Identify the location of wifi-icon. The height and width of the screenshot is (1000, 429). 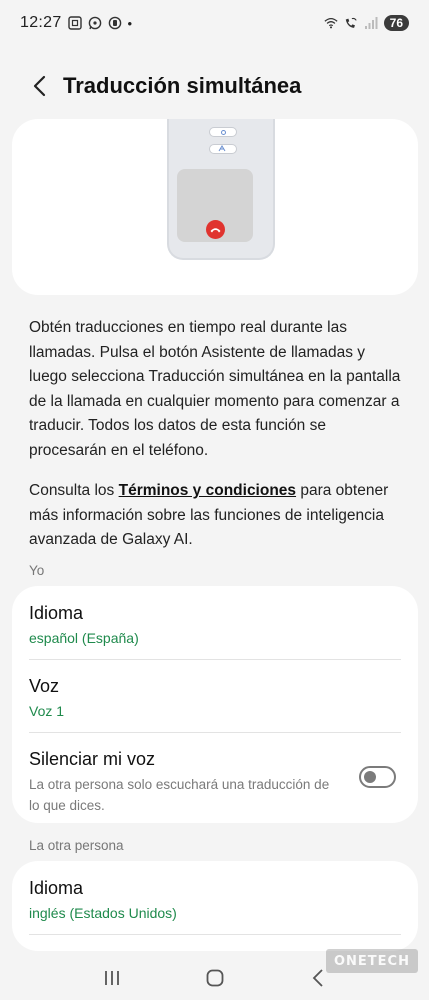
(331, 23).